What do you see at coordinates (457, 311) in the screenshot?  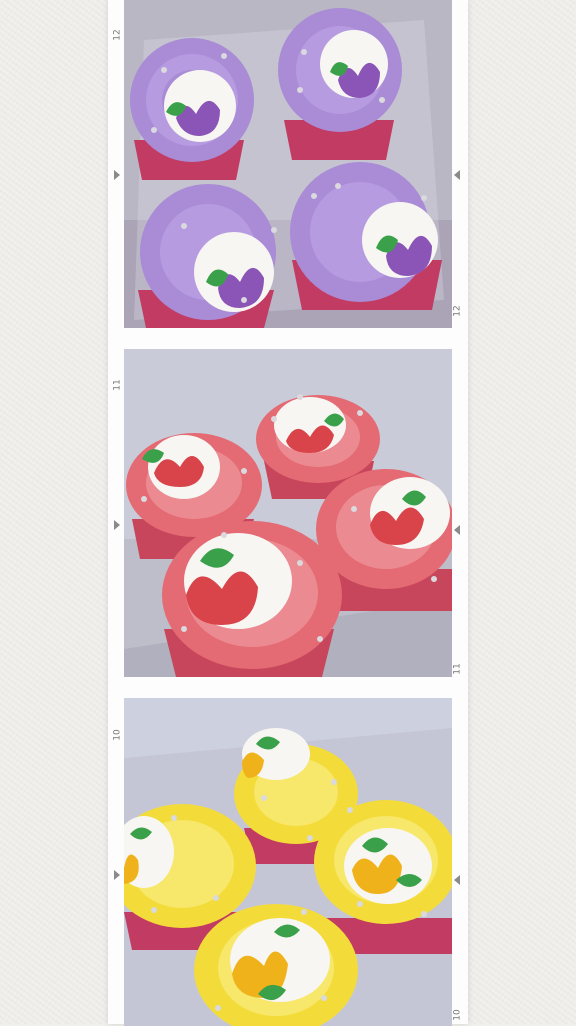 I see `frame-number-right-1: 12` at bounding box center [457, 311].